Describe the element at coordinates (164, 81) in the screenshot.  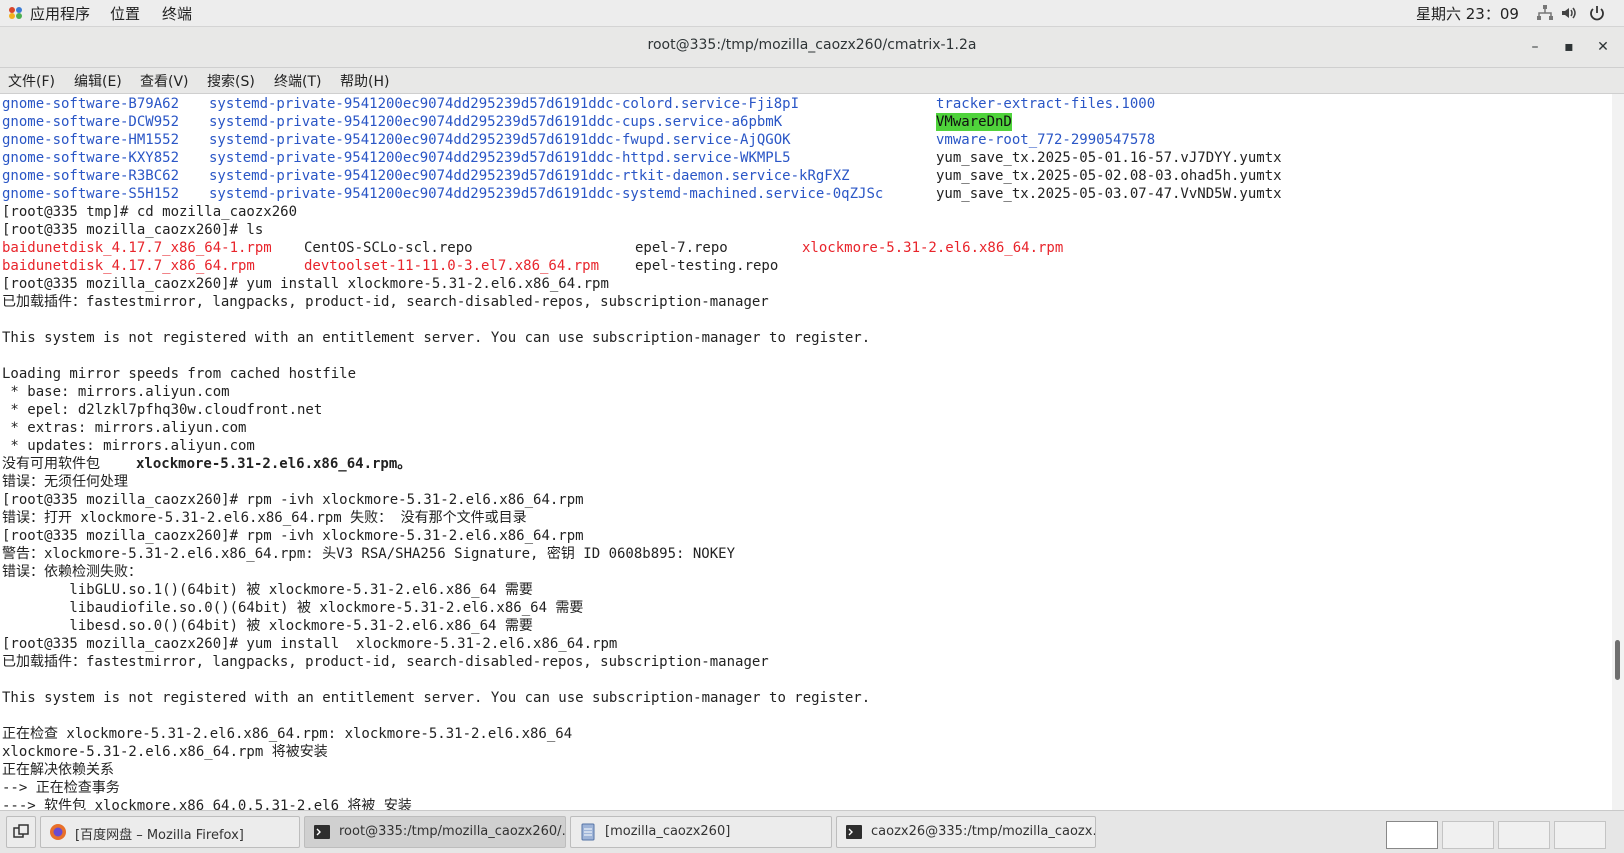
I see `menu-view: 查看(V)` at that location.